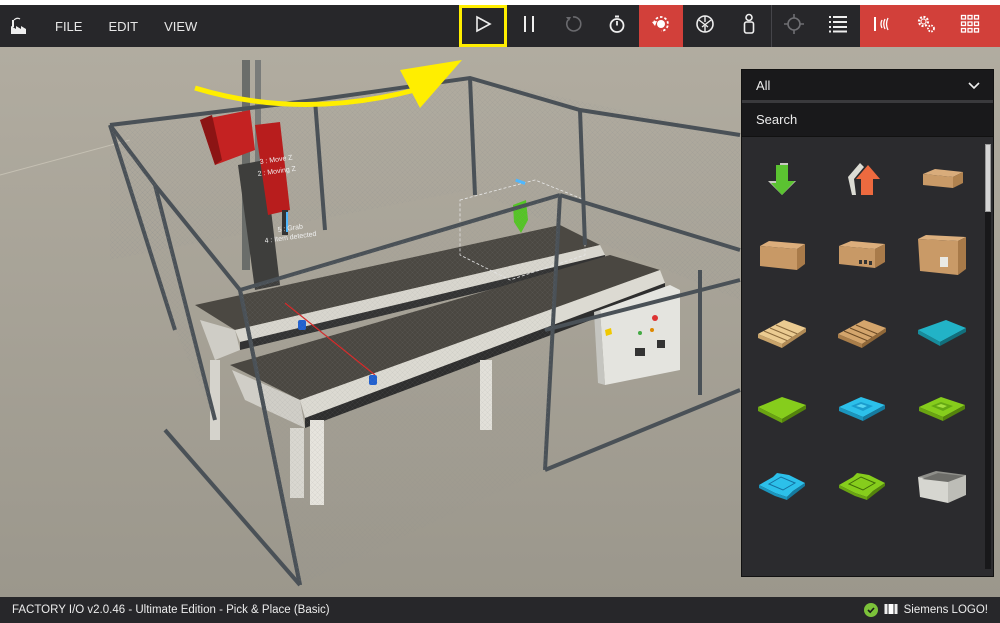 The image size is (1000, 623). I want to click on green-lid-icon, so click(862, 489).